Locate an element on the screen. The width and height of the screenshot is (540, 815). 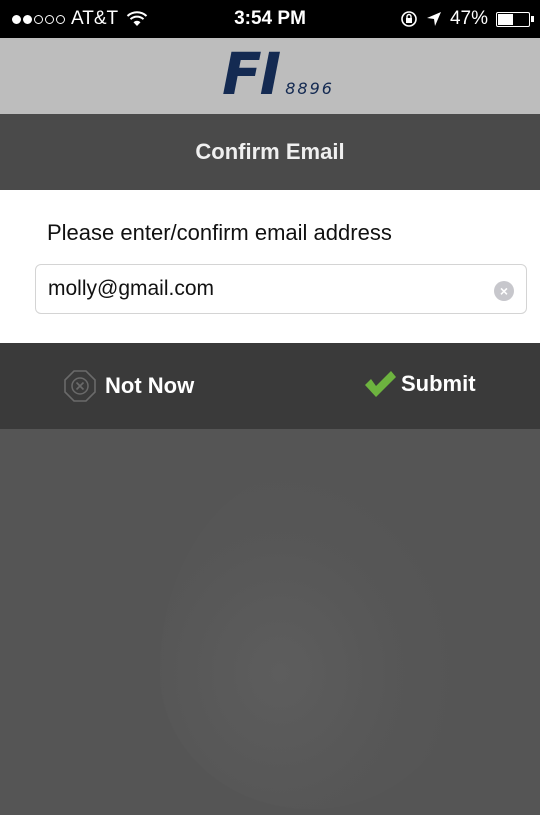
email-field: × is located at coordinates (281, 289).